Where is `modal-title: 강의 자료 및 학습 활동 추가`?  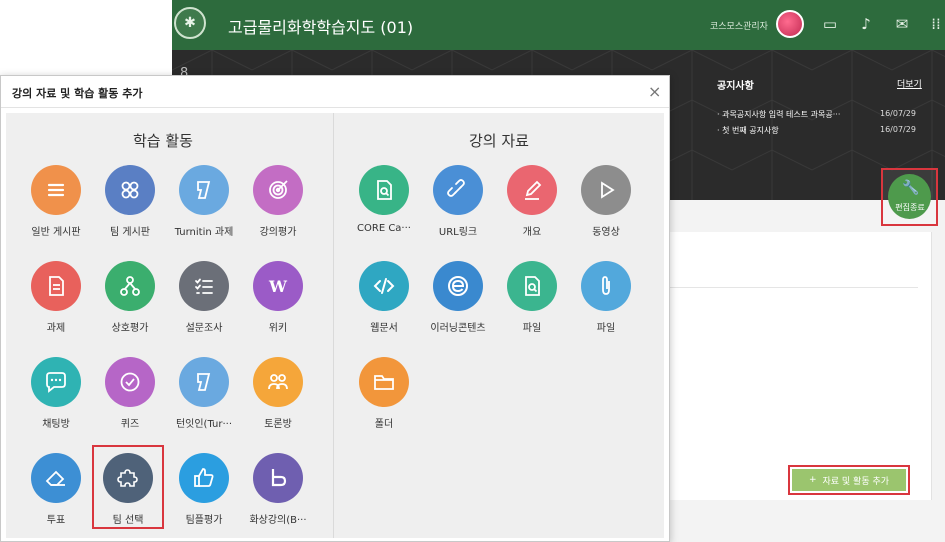 modal-title: 강의 자료 및 학습 활동 추가 is located at coordinates (77, 93).